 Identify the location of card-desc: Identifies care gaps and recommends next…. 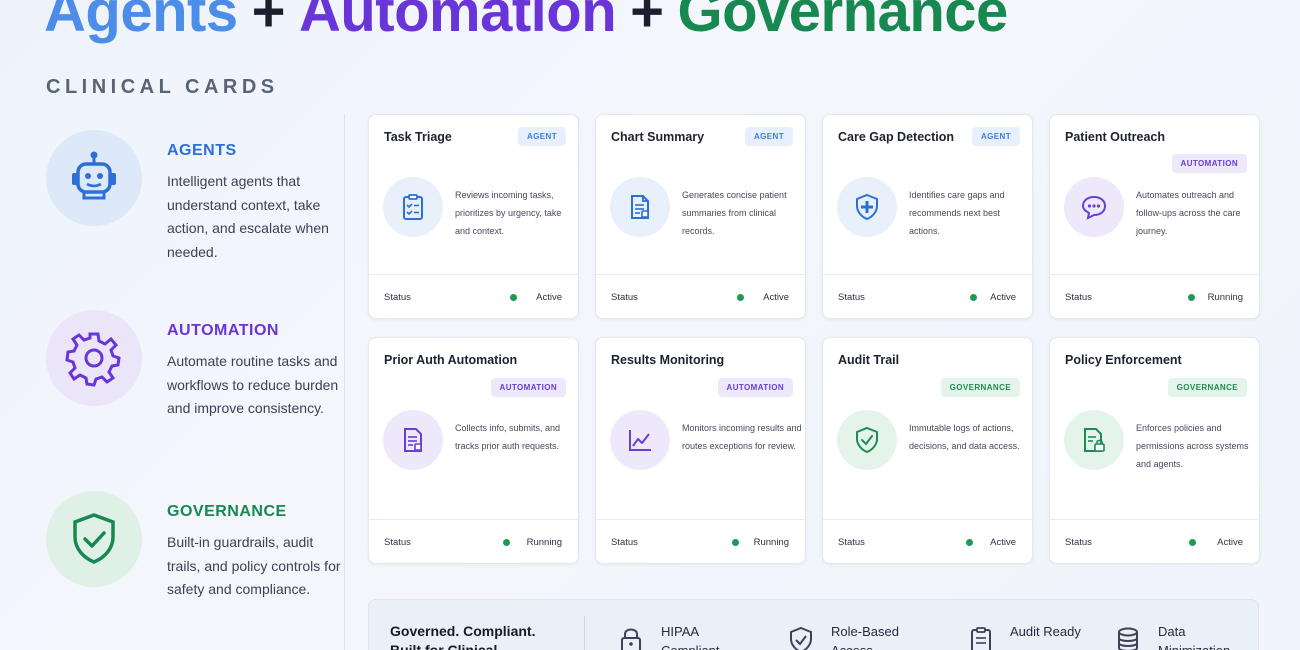
(957, 213).